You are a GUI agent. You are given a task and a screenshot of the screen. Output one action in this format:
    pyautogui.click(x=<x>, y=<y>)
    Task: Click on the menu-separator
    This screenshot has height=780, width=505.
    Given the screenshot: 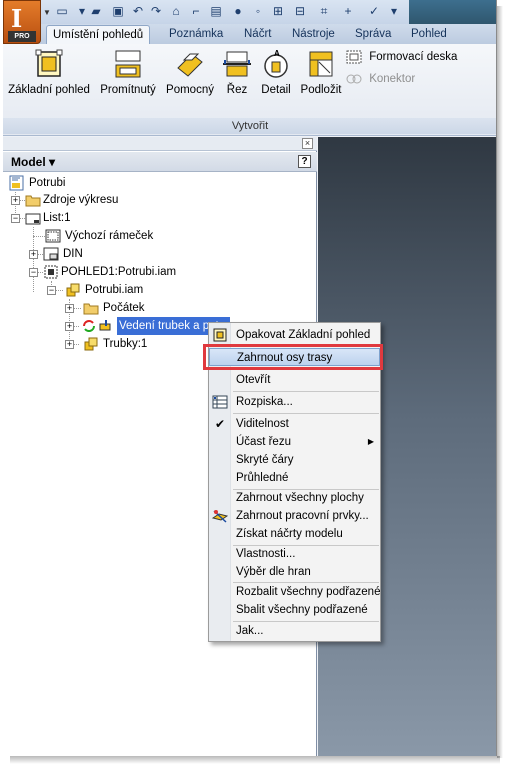 What is the action you would take?
    pyautogui.click(x=306, y=413)
    